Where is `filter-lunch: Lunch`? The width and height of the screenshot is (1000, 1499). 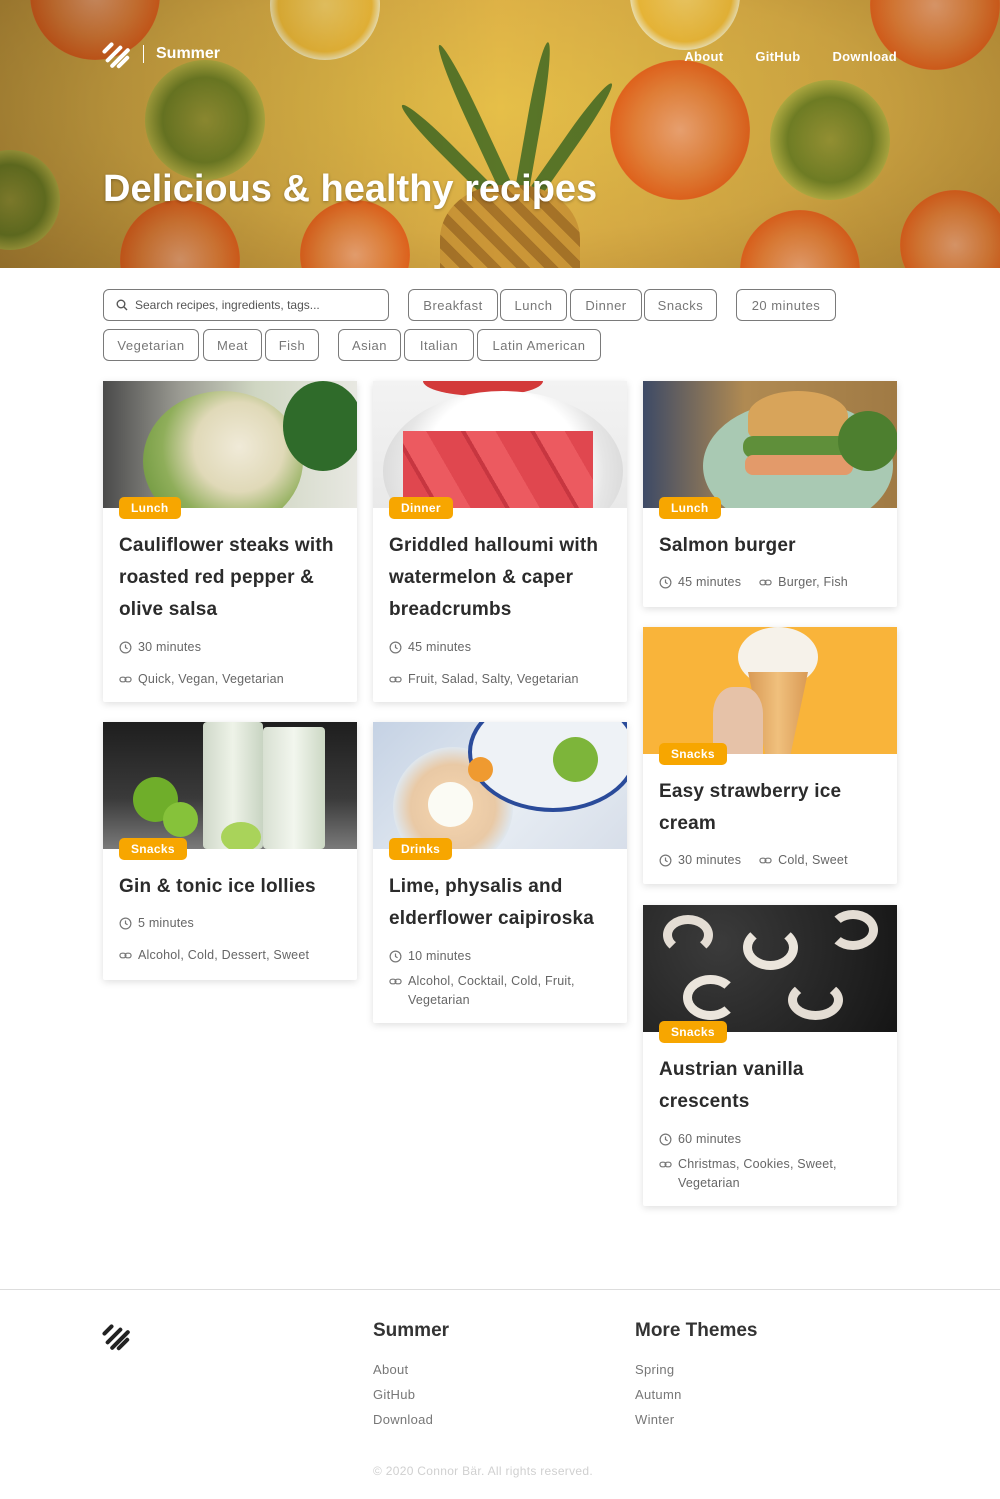 filter-lunch: Lunch is located at coordinates (533, 305).